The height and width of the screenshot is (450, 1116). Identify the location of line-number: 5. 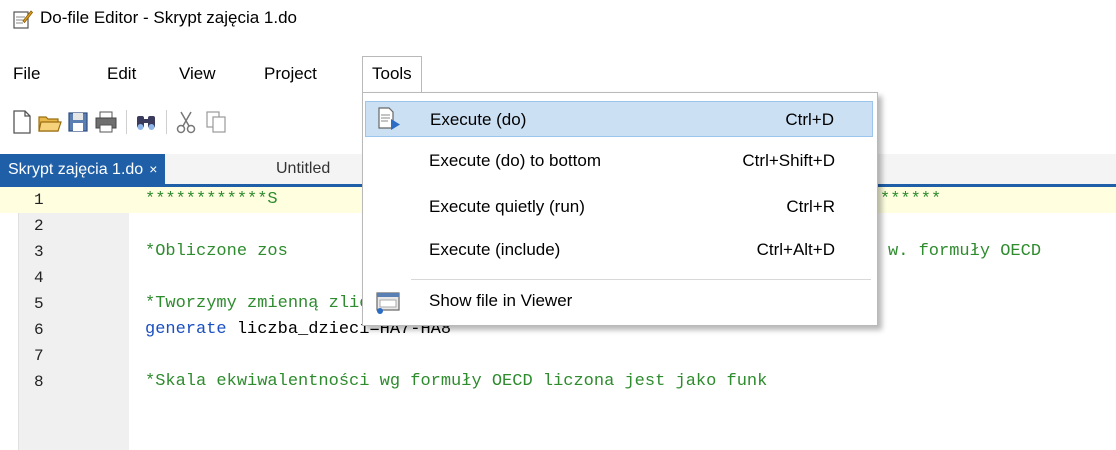
(39, 304).